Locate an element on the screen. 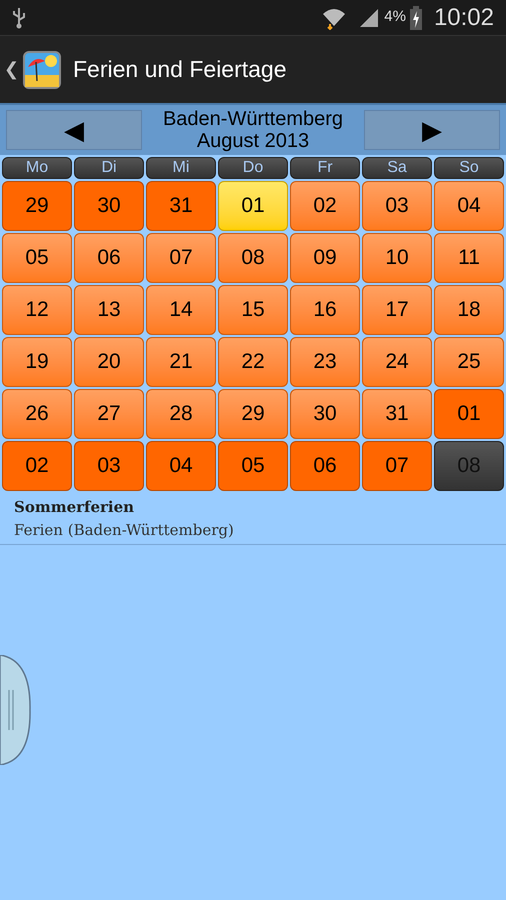  day-cell: 23 is located at coordinates (325, 362).